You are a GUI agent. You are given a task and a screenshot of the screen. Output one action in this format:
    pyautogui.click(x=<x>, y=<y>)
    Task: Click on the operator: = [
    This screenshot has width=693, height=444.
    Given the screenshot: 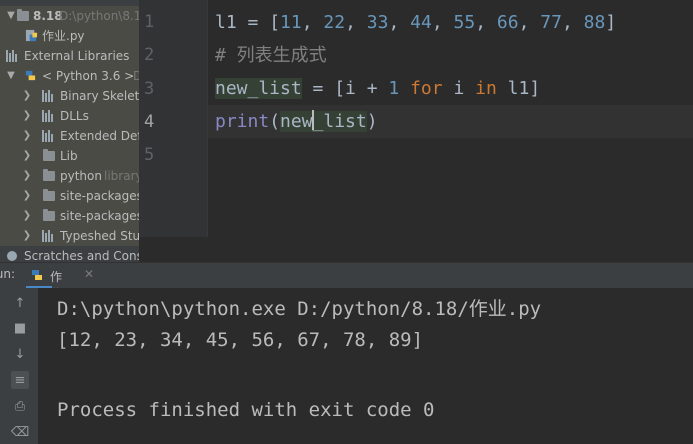 What is the action you would take?
    pyautogui.click(x=258, y=22)
    